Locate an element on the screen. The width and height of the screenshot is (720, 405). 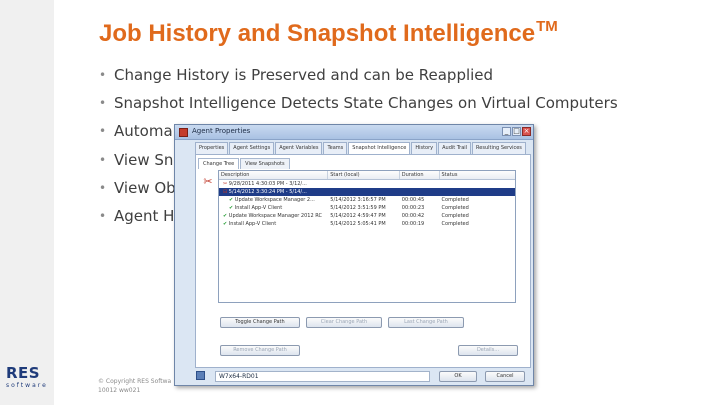
row-start: 5/14/2012 3:16:57 PM is located at coordinates (358, 200).